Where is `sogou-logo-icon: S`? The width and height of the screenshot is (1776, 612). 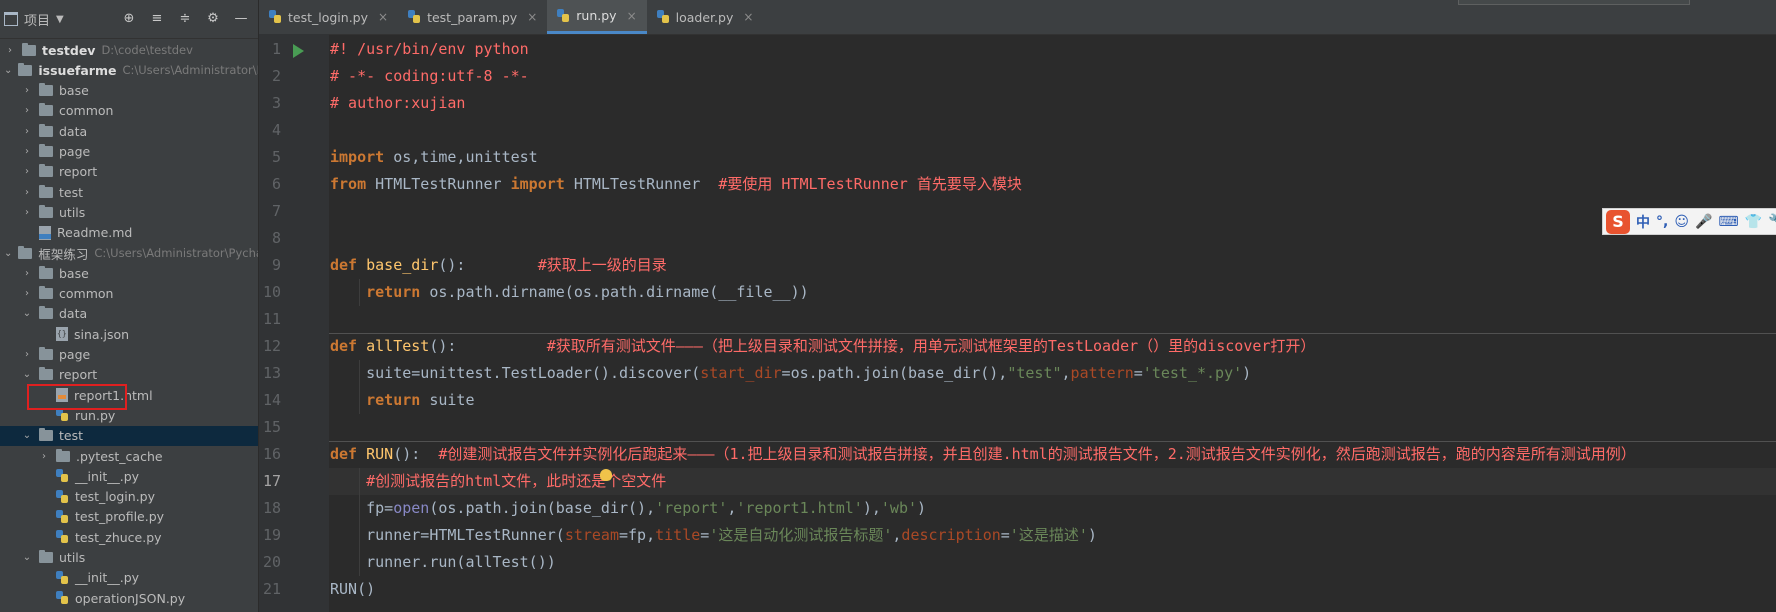 sogou-logo-icon: S is located at coordinates (1618, 221).